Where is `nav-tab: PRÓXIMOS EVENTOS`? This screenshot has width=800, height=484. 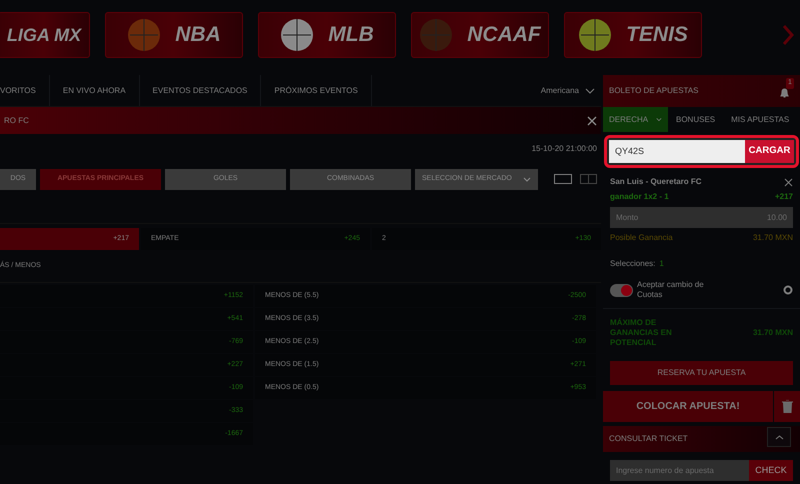
nav-tab: PRÓXIMOS EVENTOS is located at coordinates (316, 90).